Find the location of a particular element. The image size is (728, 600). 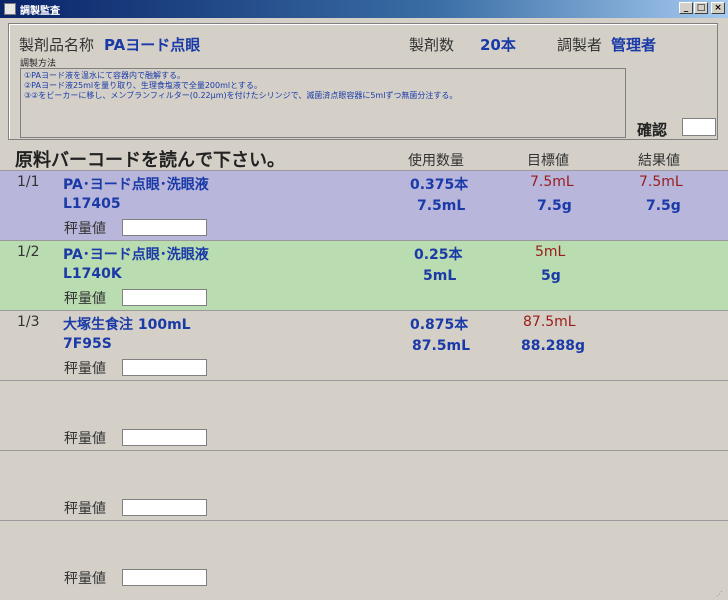

maximize-icon: □ is located at coordinates (701, 8).